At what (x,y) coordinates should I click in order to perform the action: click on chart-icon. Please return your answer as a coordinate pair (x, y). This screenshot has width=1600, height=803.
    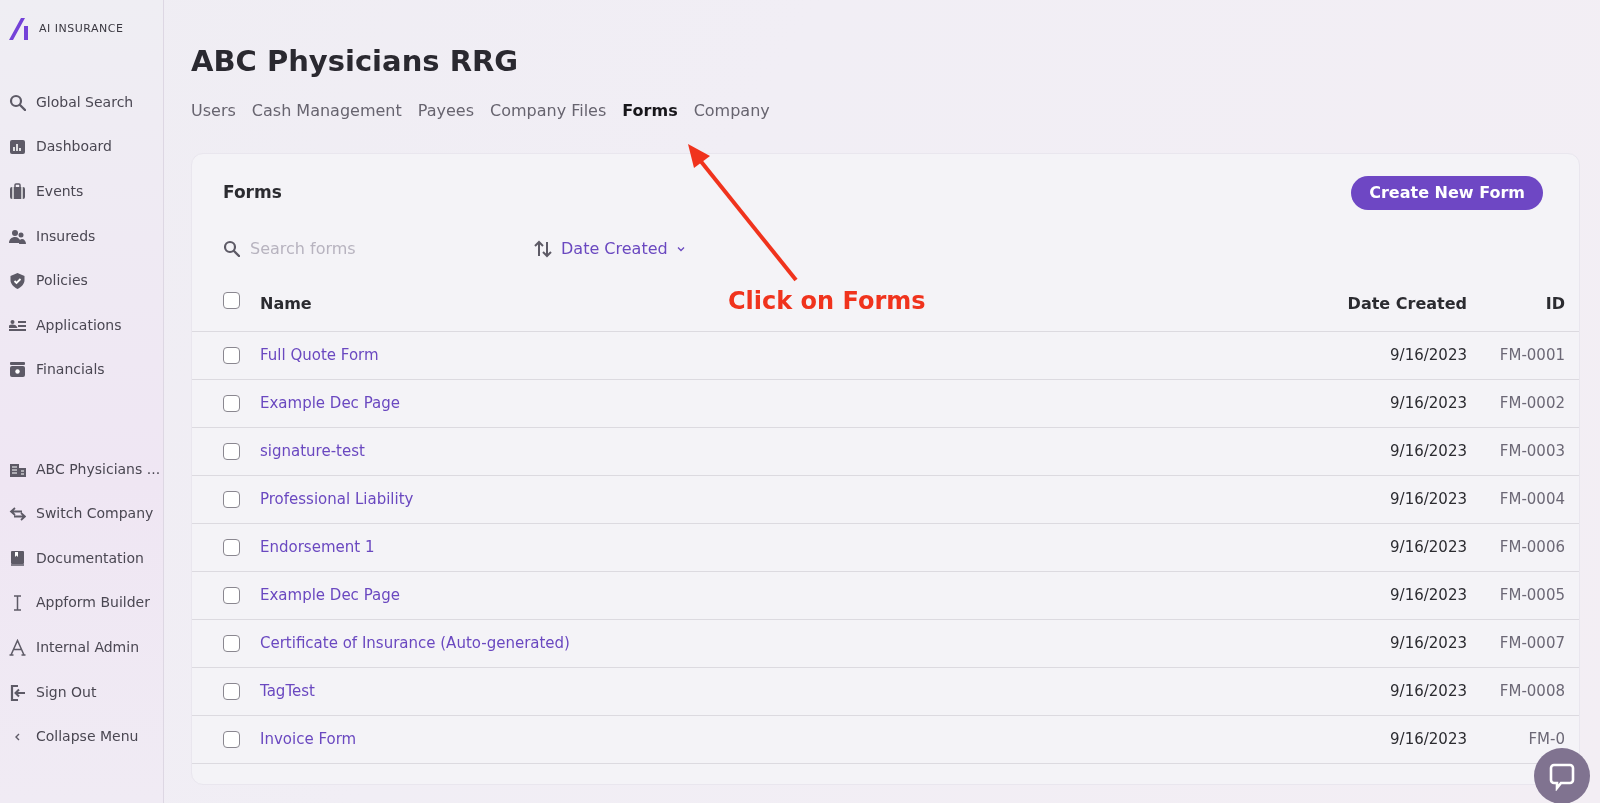
    Looking at the image, I should click on (17, 147).